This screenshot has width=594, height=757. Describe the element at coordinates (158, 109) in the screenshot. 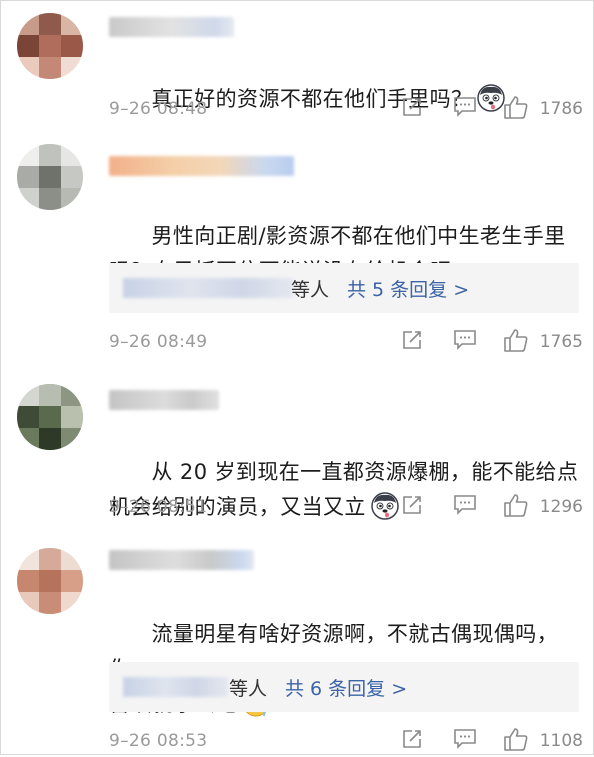

I see `comment-timestamp: 9–26 08:48` at that location.